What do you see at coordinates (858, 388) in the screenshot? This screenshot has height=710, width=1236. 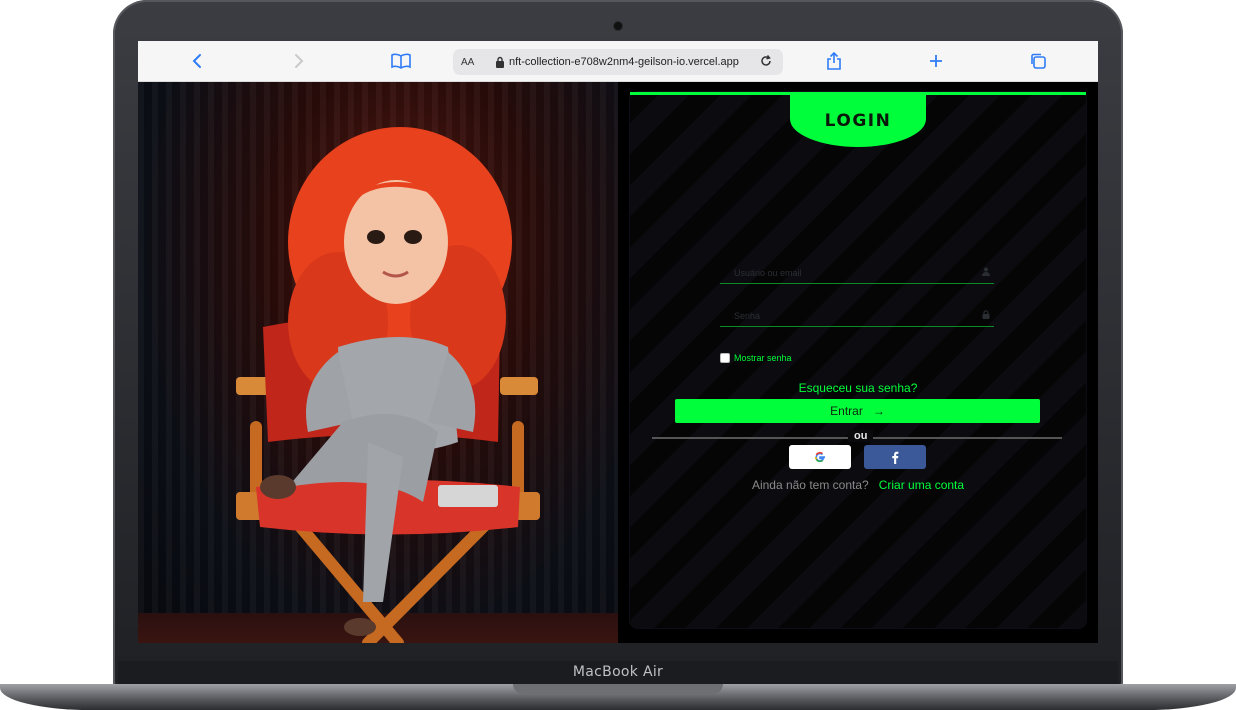 I see `forgot-password-link: Esqueceu sua senha?` at bounding box center [858, 388].